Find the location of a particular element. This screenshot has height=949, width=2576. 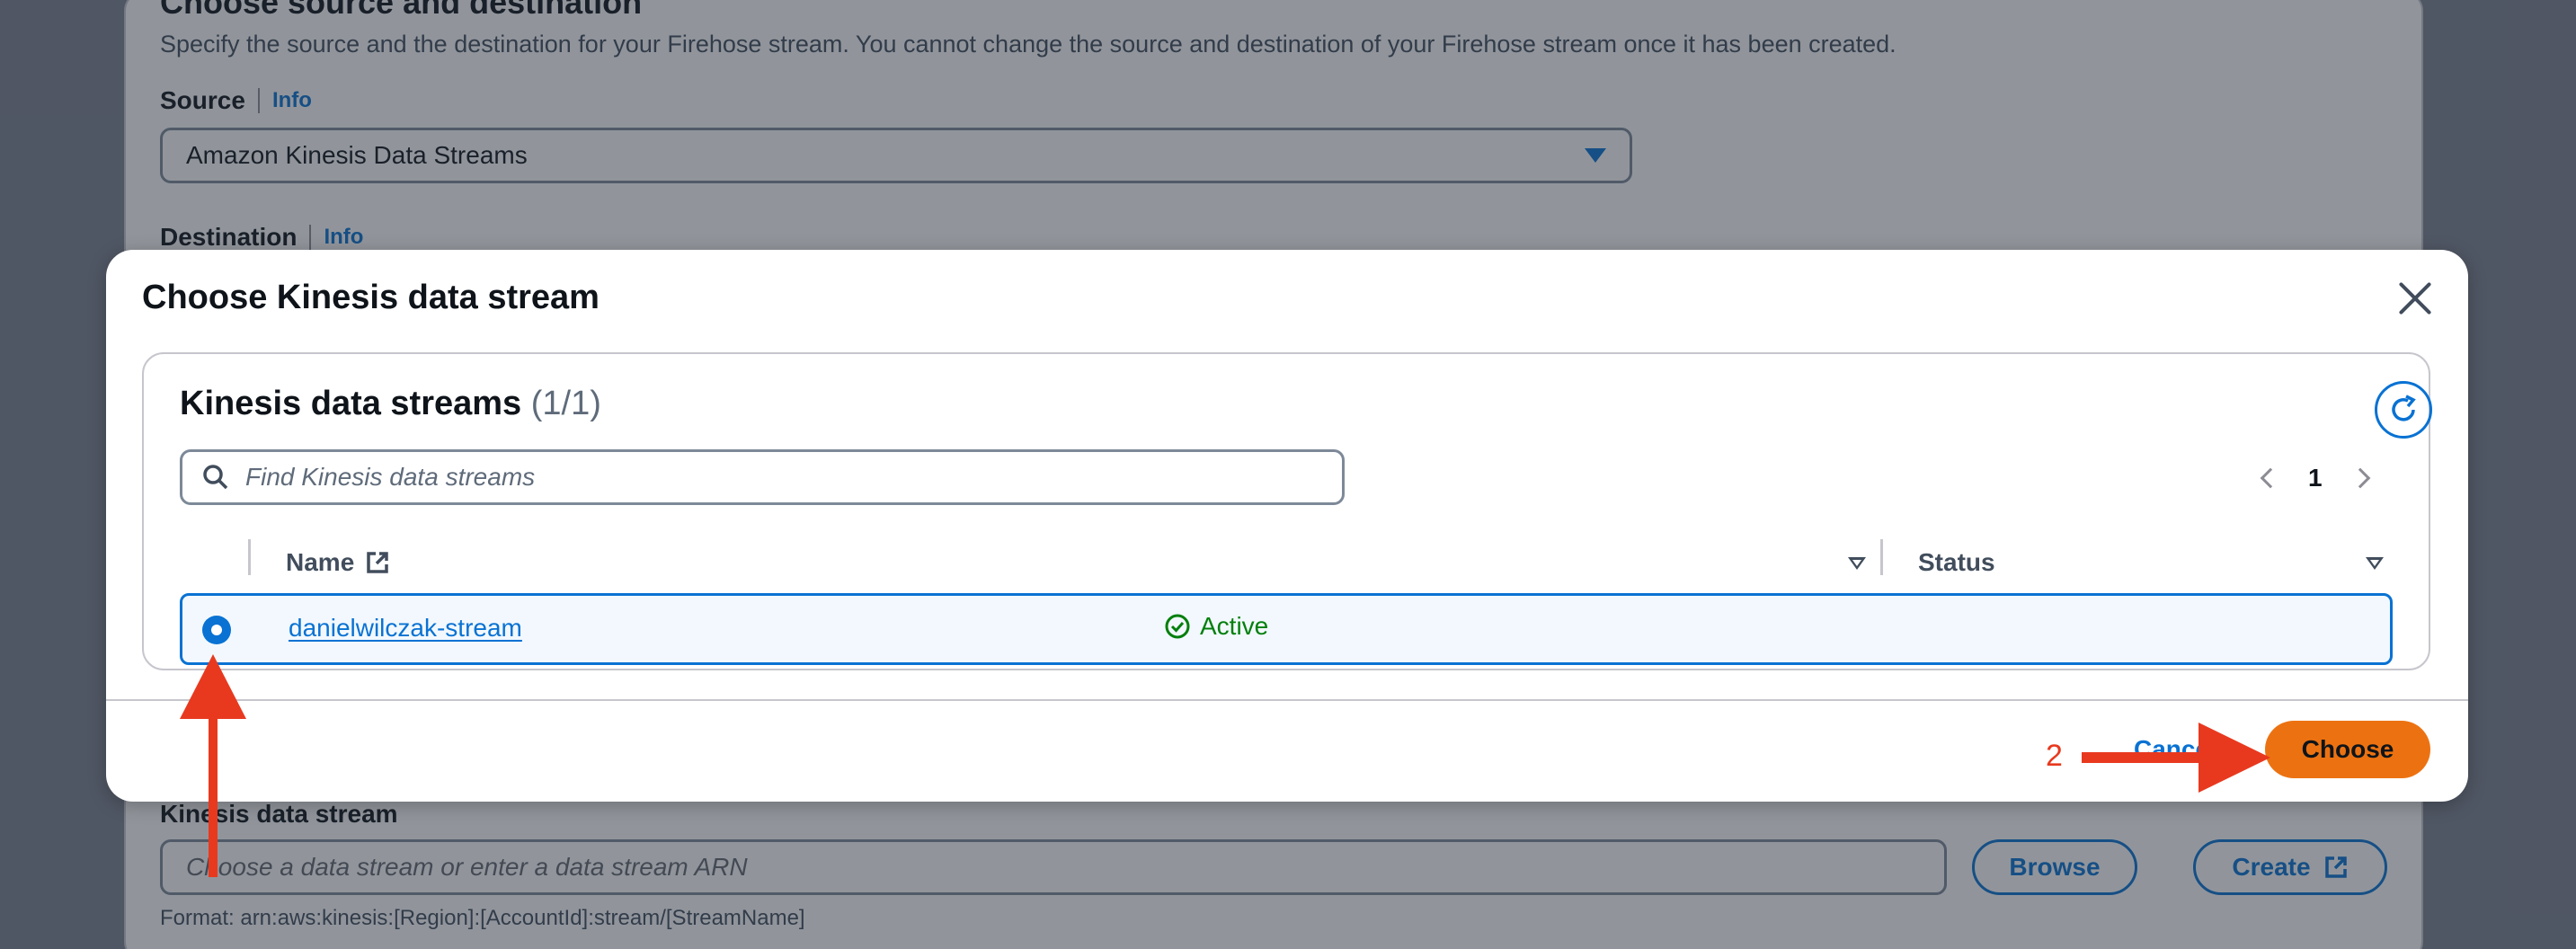

step-number-annotation: 2 is located at coordinates (2054, 756).